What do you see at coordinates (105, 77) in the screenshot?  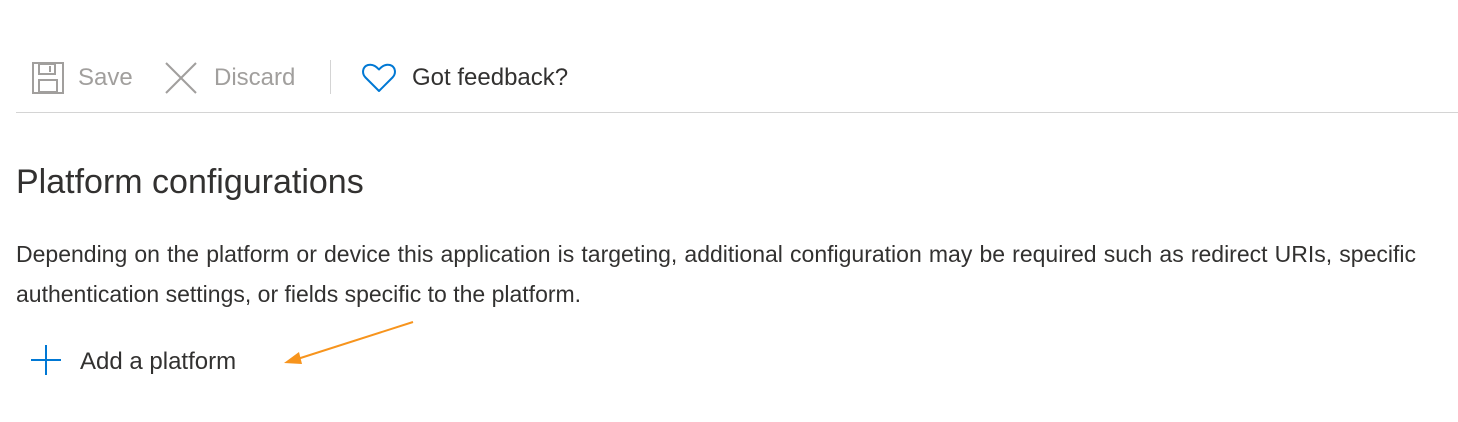 I see `save-label: Save` at bounding box center [105, 77].